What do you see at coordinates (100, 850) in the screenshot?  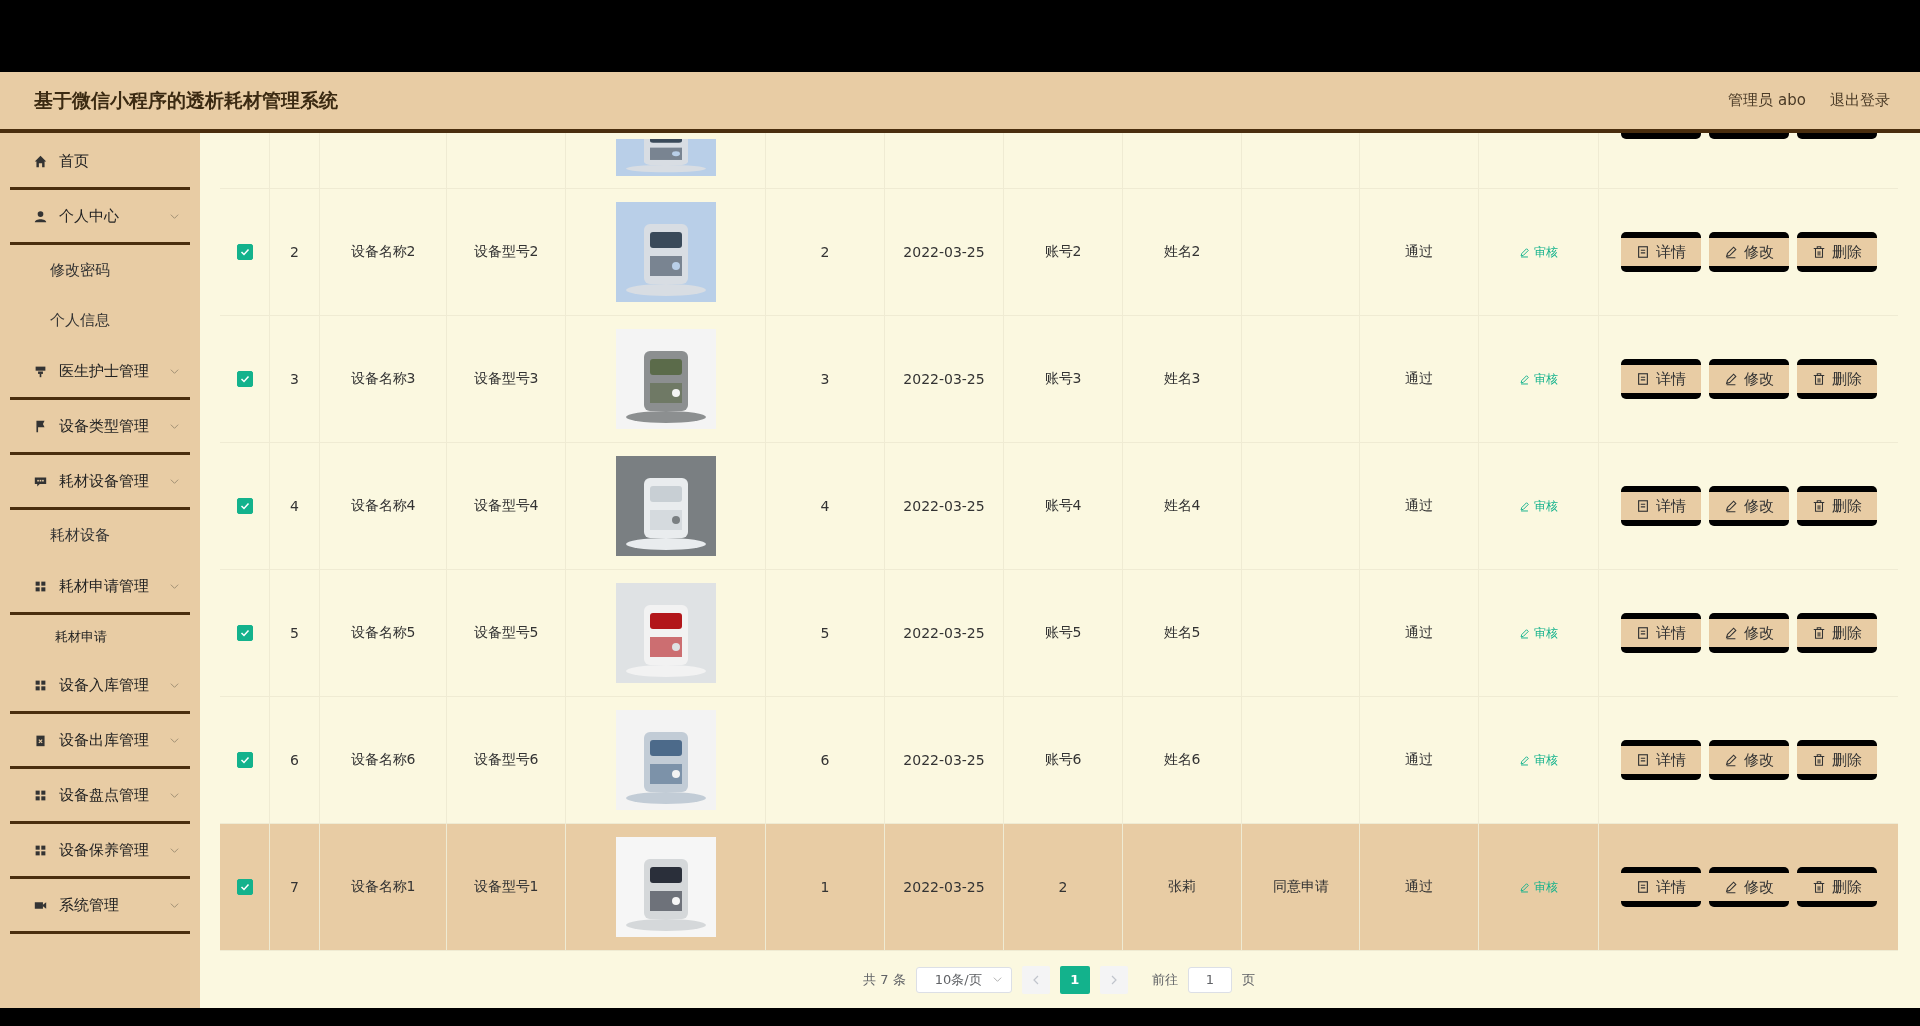 I see `menu-item: 设备保养管理` at bounding box center [100, 850].